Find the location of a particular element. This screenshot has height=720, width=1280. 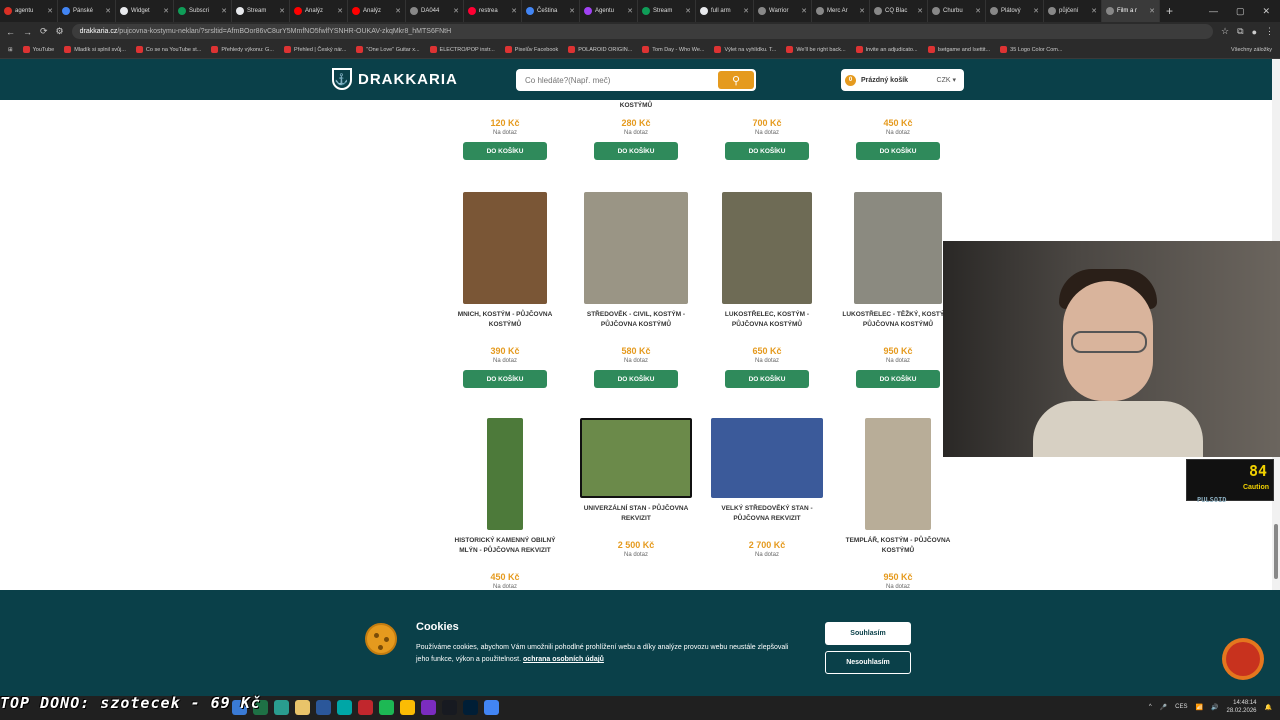

search-input is located at coordinates (617, 80).